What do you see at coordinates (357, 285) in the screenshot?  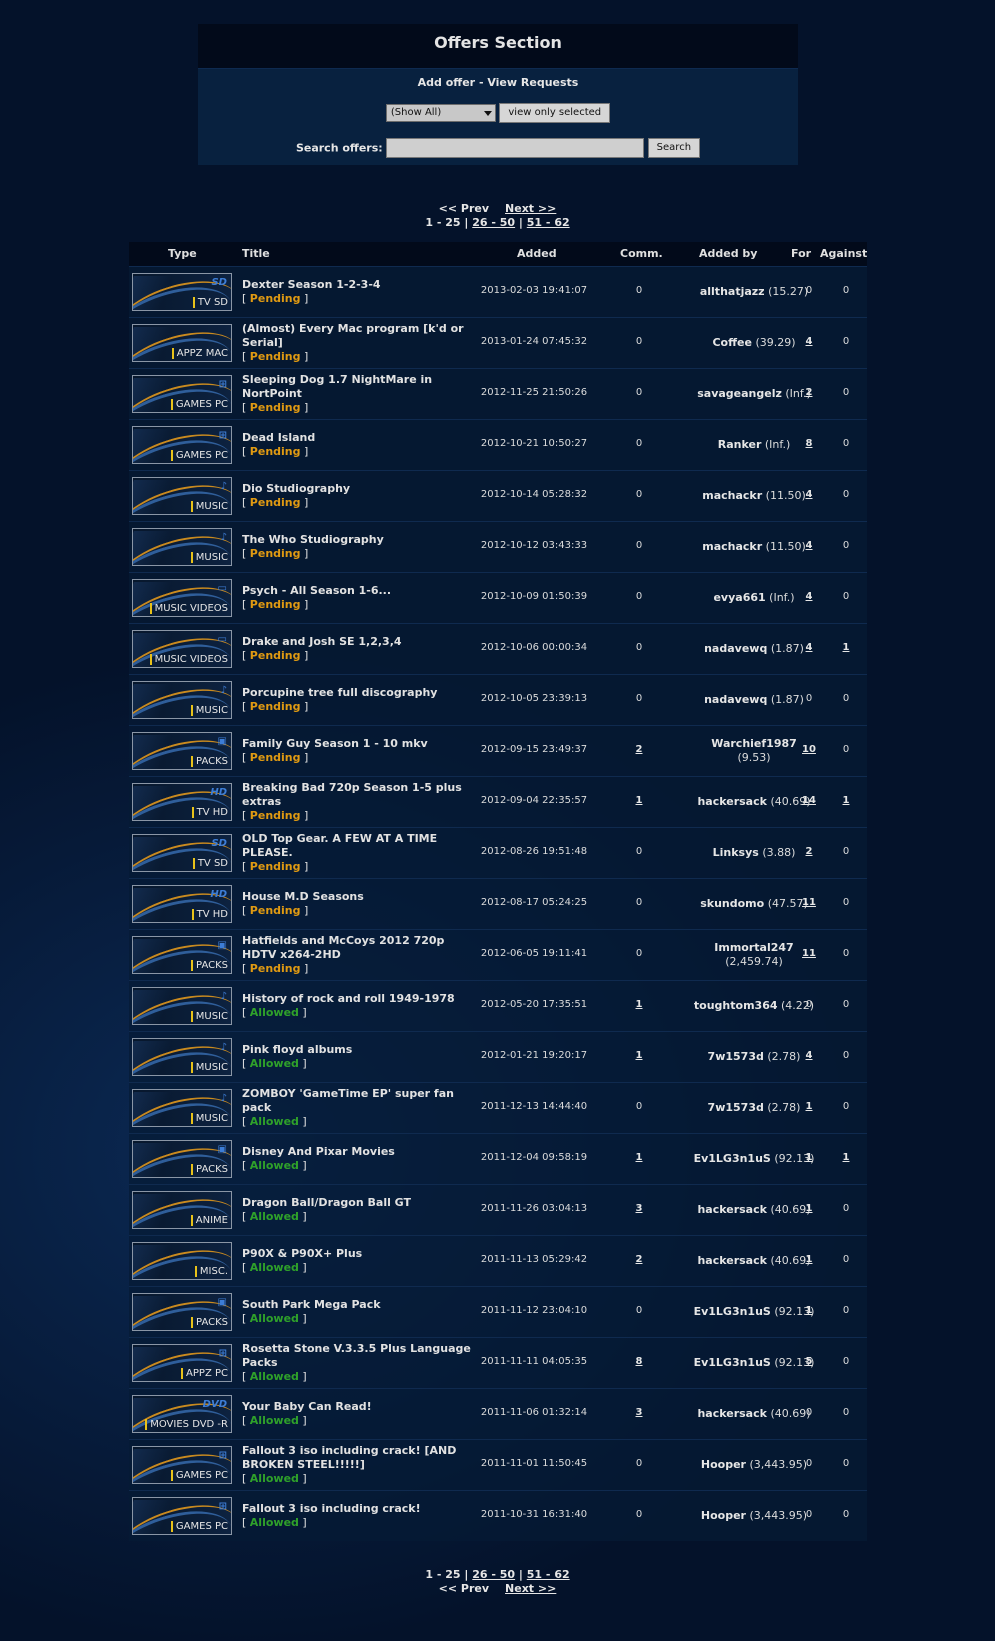 I see `offer-title-link: Dexter Season 1-2-3-4` at bounding box center [357, 285].